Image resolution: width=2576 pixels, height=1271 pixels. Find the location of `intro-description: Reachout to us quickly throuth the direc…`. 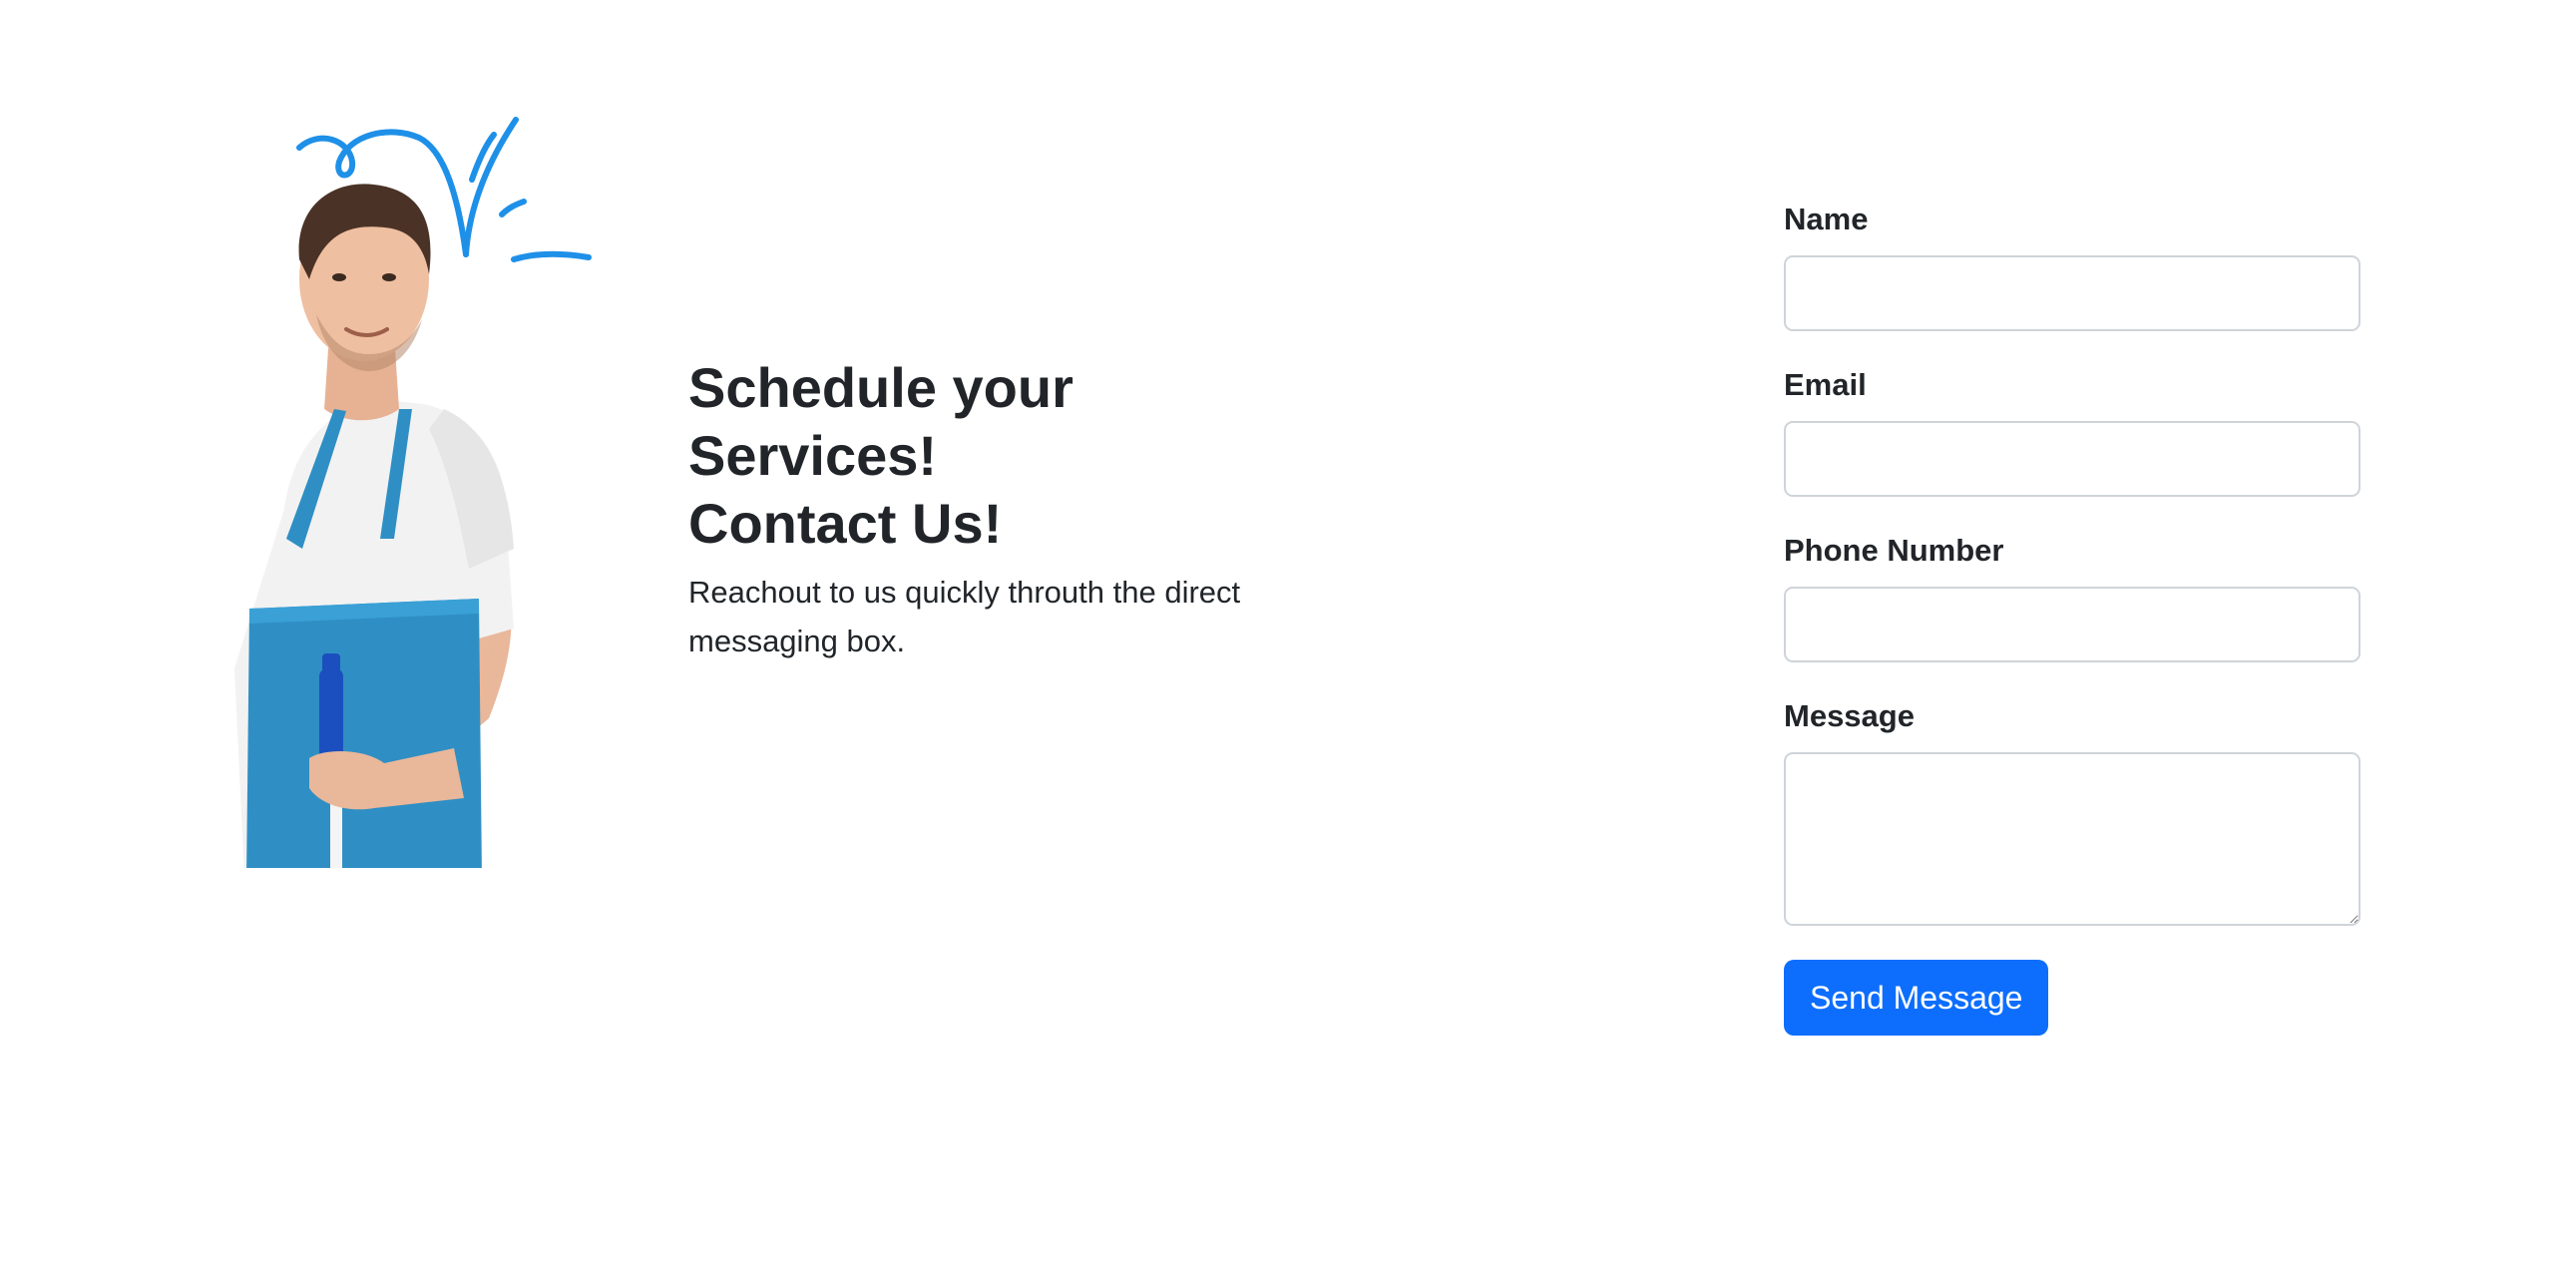

intro-description: Reachout to us quickly throuth the direc… is located at coordinates (964, 617).